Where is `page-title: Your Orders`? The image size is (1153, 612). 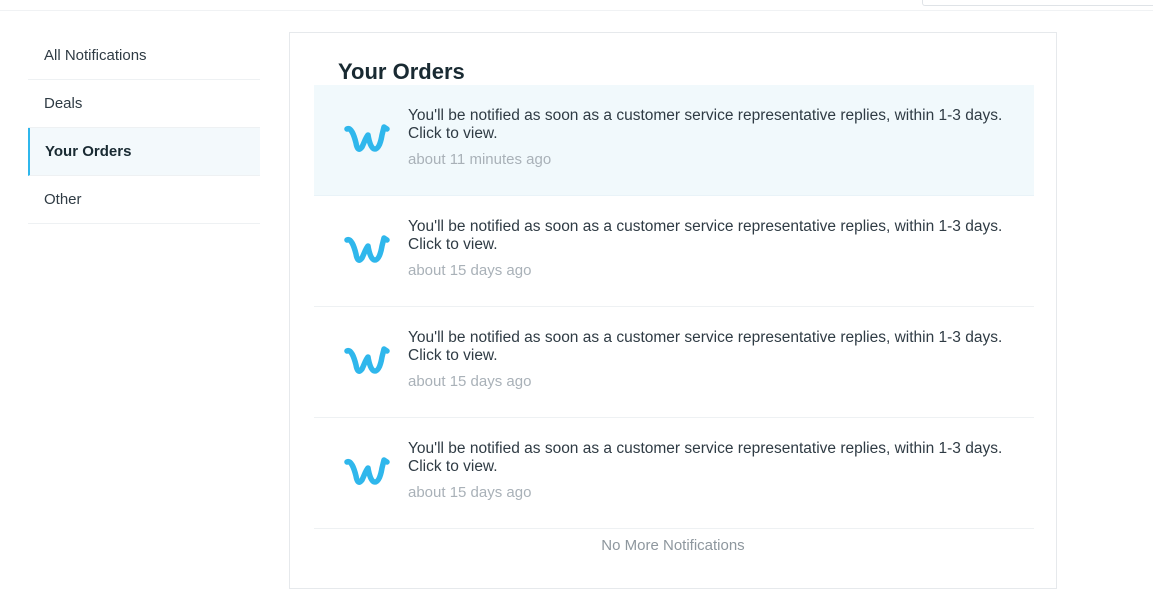
page-title: Your Orders is located at coordinates (401, 71).